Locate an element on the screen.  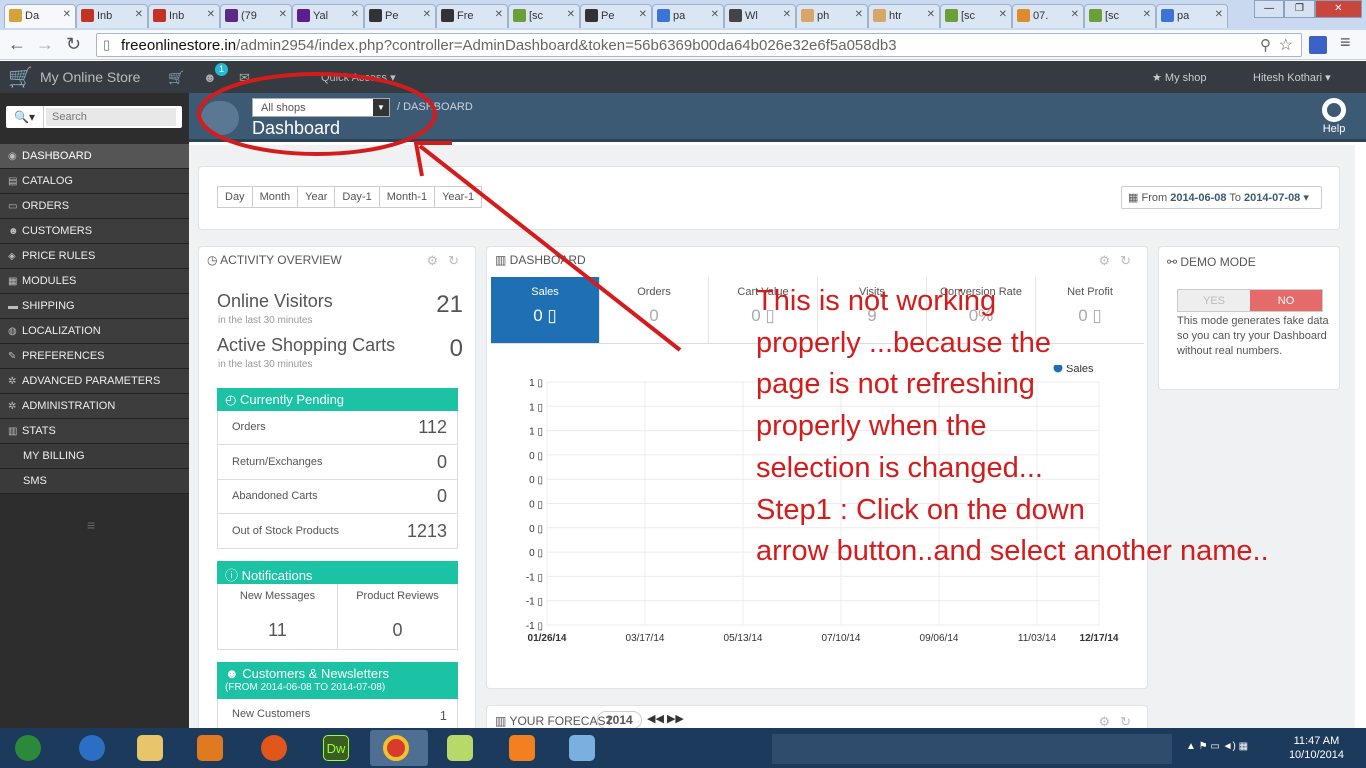
taskbar-media is located at coordinates (210, 748).